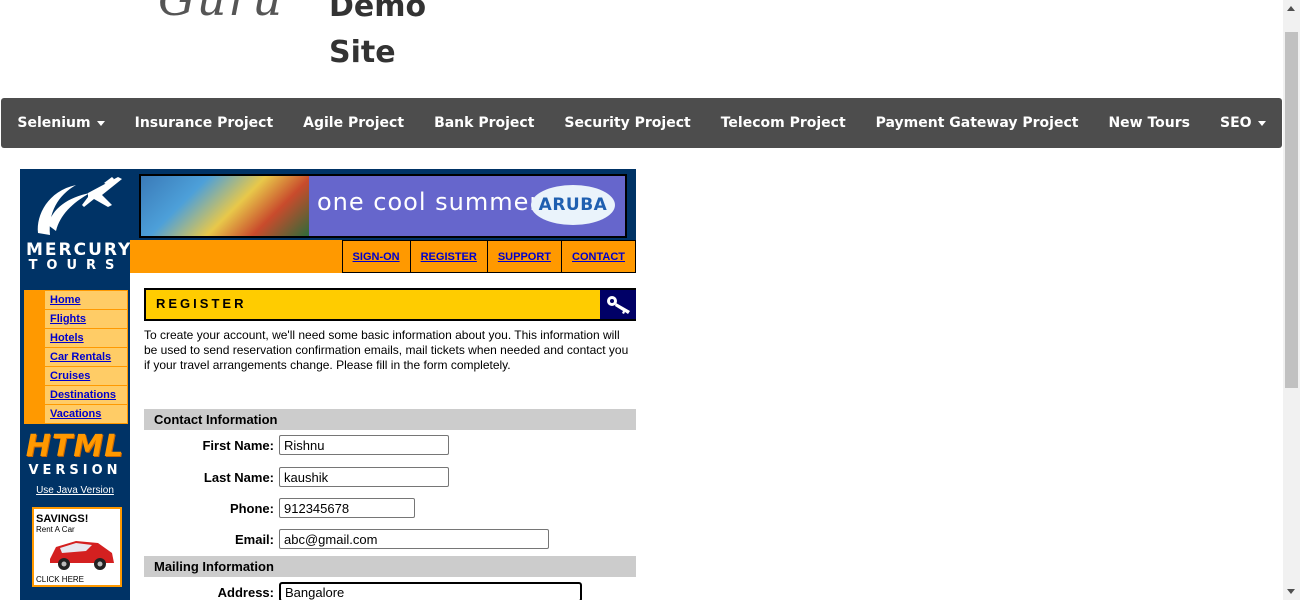 The image size is (1300, 600). I want to click on nav-item-selenium: Selenium, so click(60, 123).